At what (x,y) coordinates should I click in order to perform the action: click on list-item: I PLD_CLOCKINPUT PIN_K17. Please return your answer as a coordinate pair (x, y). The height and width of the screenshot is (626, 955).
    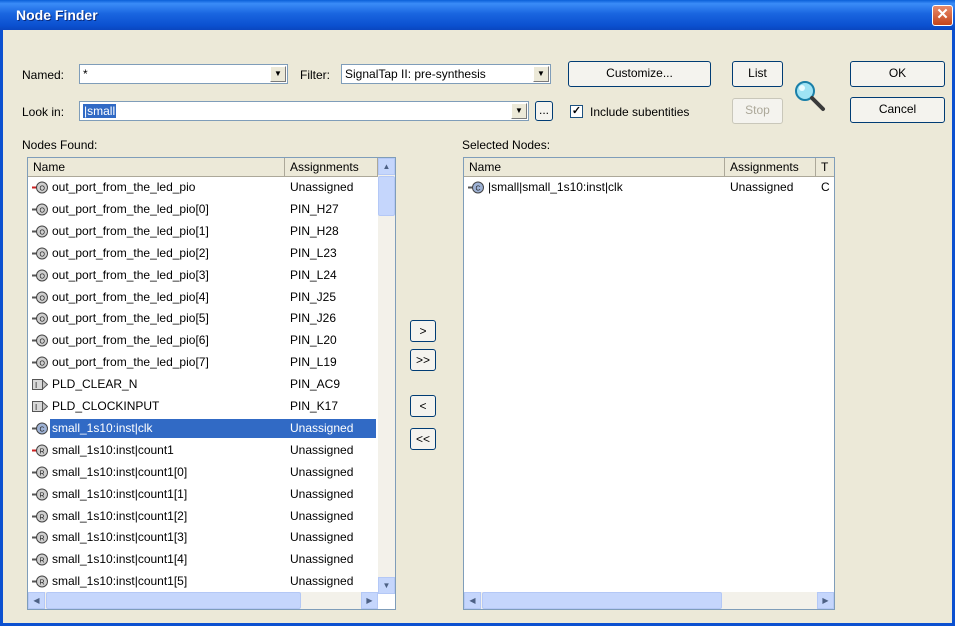
    Looking at the image, I should click on (203, 406).